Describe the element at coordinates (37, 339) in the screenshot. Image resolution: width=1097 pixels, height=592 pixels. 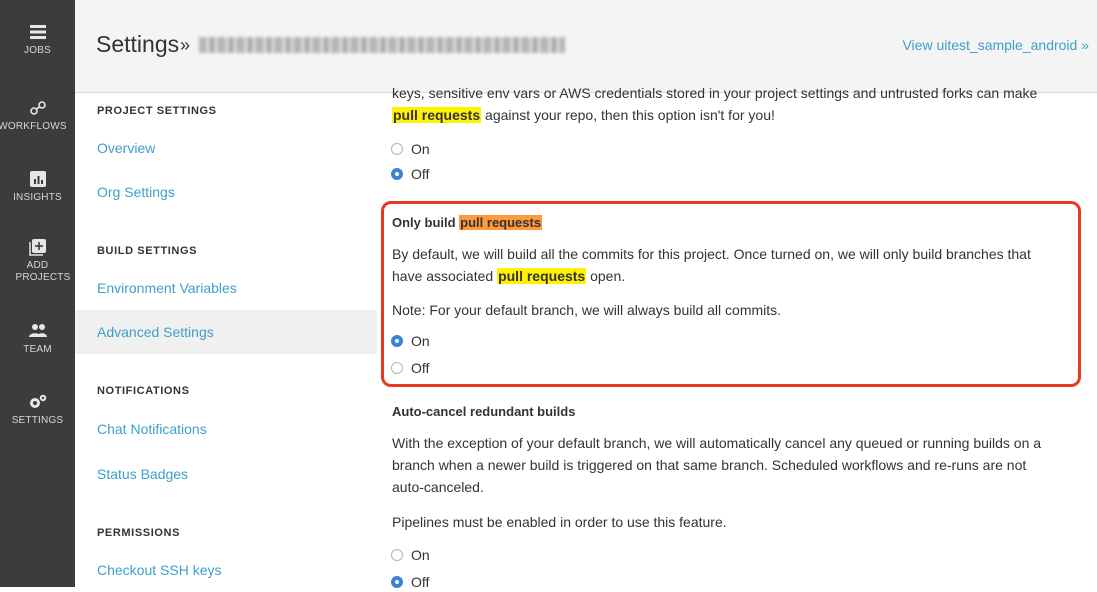
I see `rail-item-team: TEAM` at that location.